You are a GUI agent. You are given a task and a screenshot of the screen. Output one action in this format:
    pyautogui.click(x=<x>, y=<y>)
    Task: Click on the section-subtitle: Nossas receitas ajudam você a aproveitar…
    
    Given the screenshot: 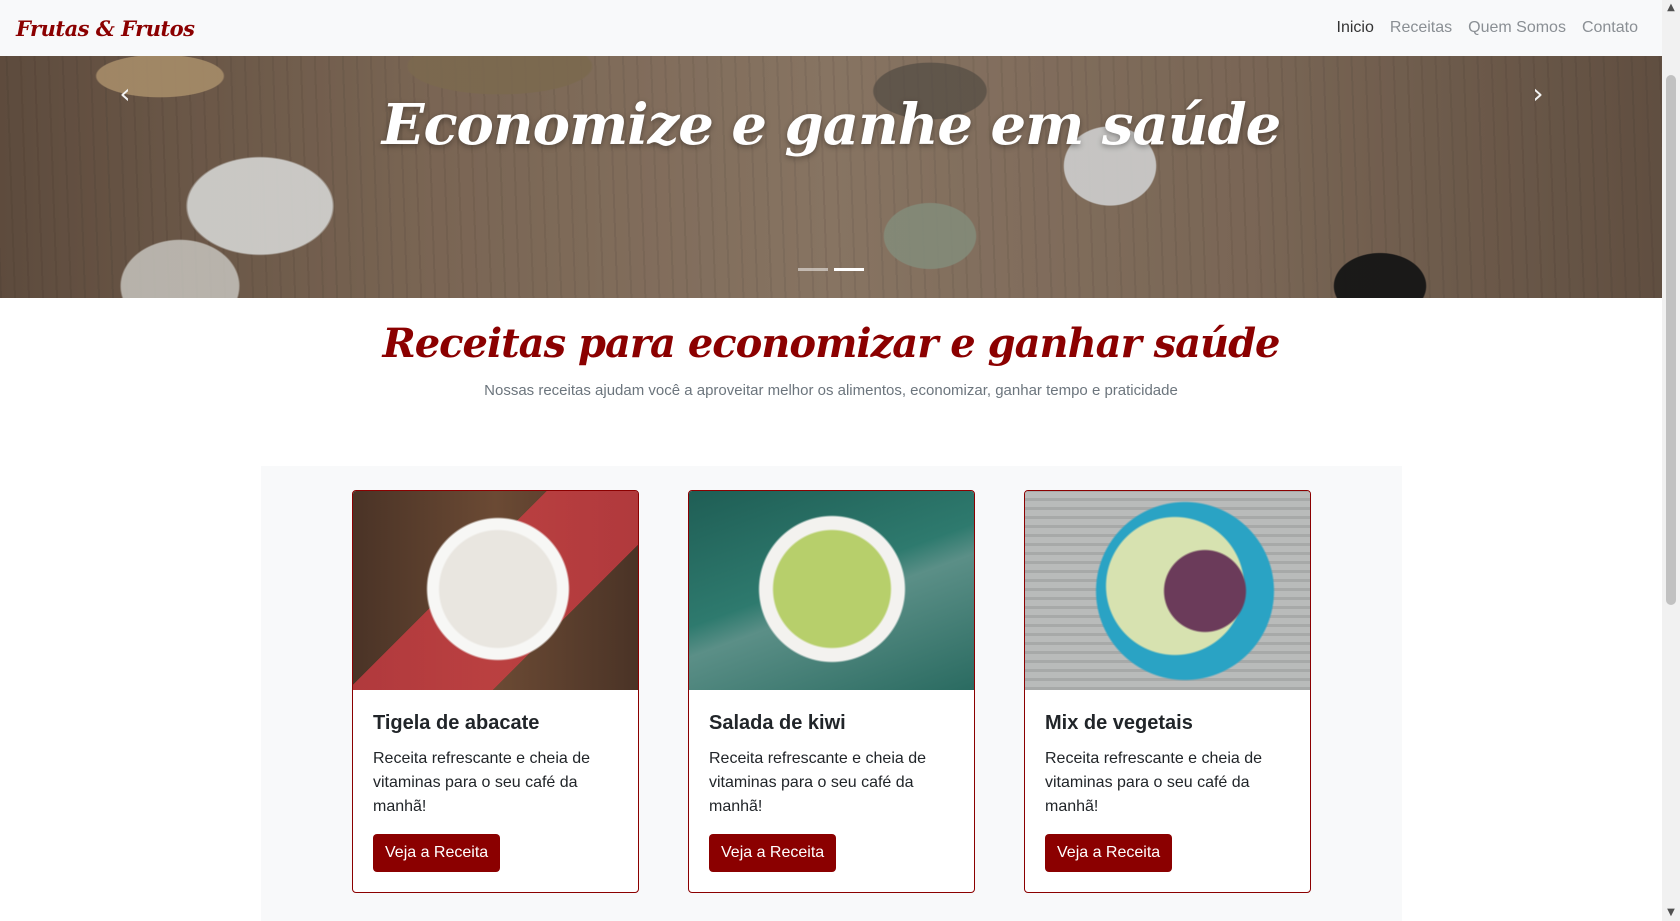 What is the action you would take?
    pyautogui.click(x=831, y=390)
    